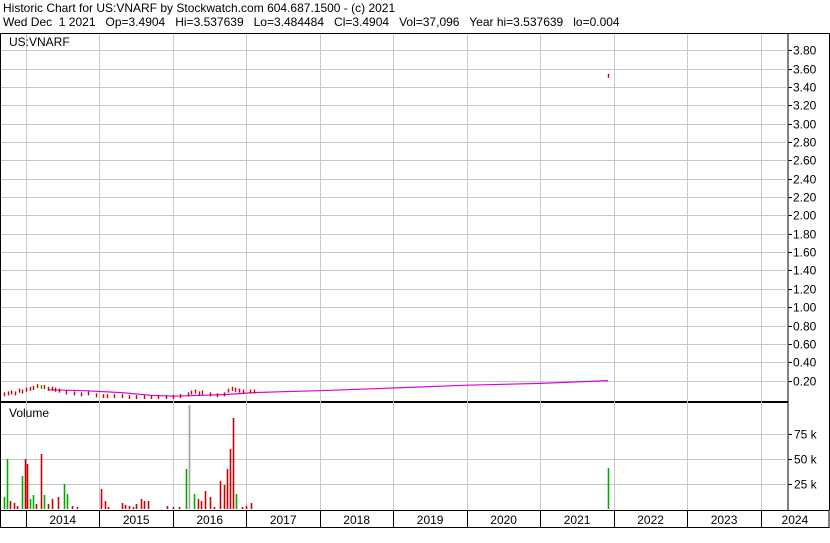 The image size is (830, 543). What do you see at coordinates (805, 382) in the screenshot?
I see `price-tick-label: 0.20` at bounding box center [805, 382].